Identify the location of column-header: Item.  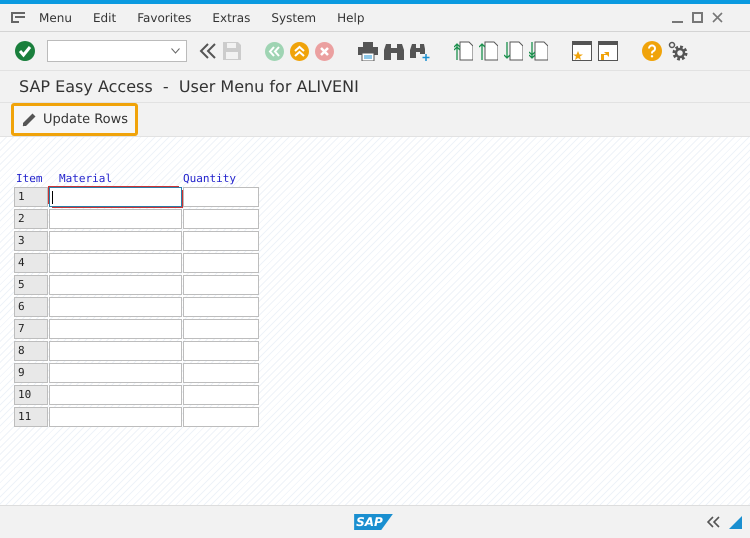
(29, 179).